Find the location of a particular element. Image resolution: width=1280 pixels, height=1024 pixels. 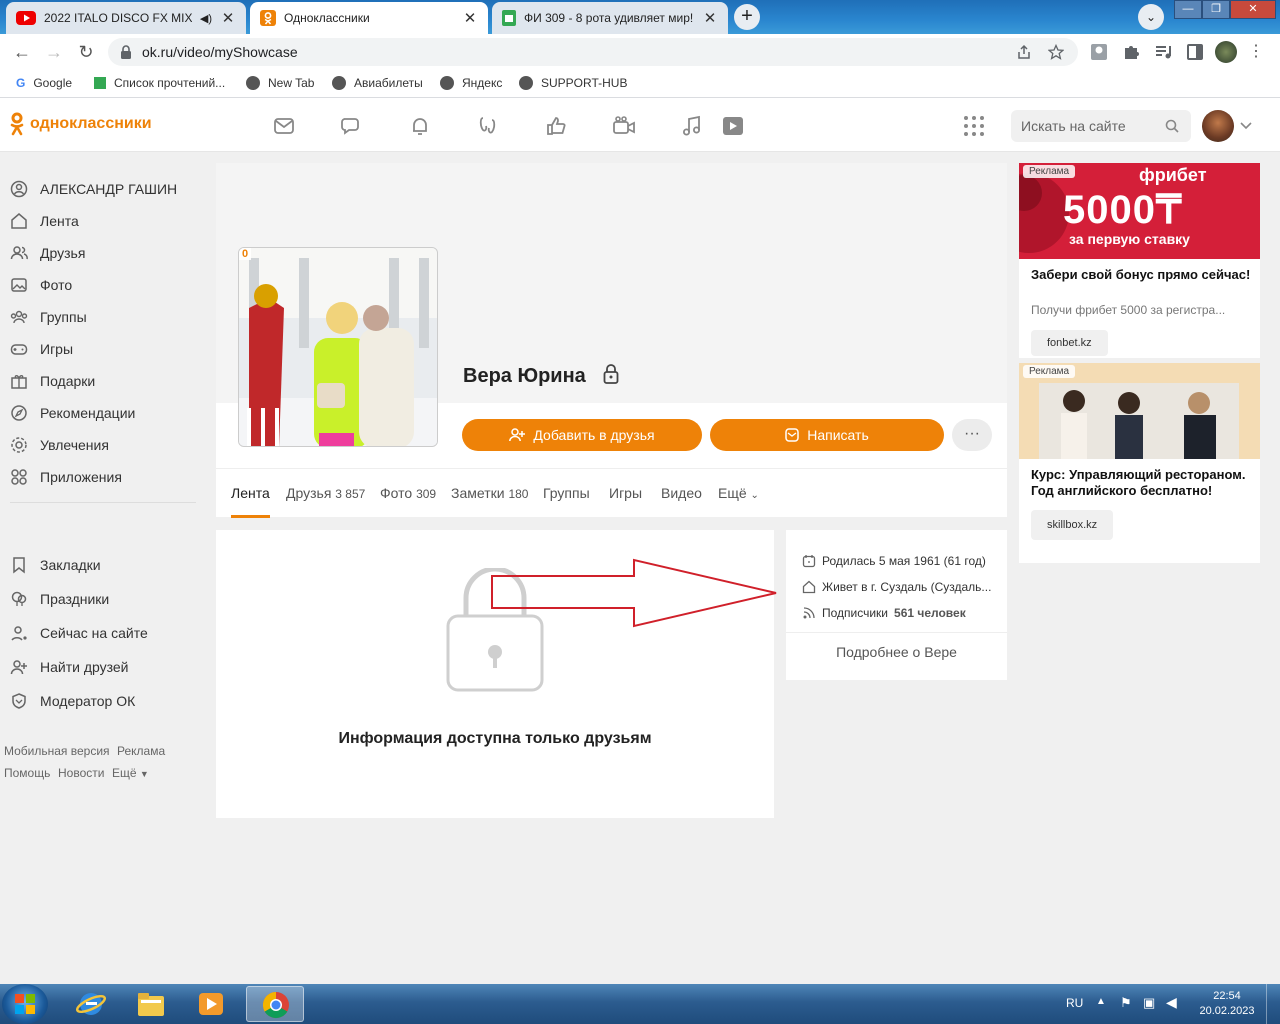

music-icon is located at coordinates (692, 126).